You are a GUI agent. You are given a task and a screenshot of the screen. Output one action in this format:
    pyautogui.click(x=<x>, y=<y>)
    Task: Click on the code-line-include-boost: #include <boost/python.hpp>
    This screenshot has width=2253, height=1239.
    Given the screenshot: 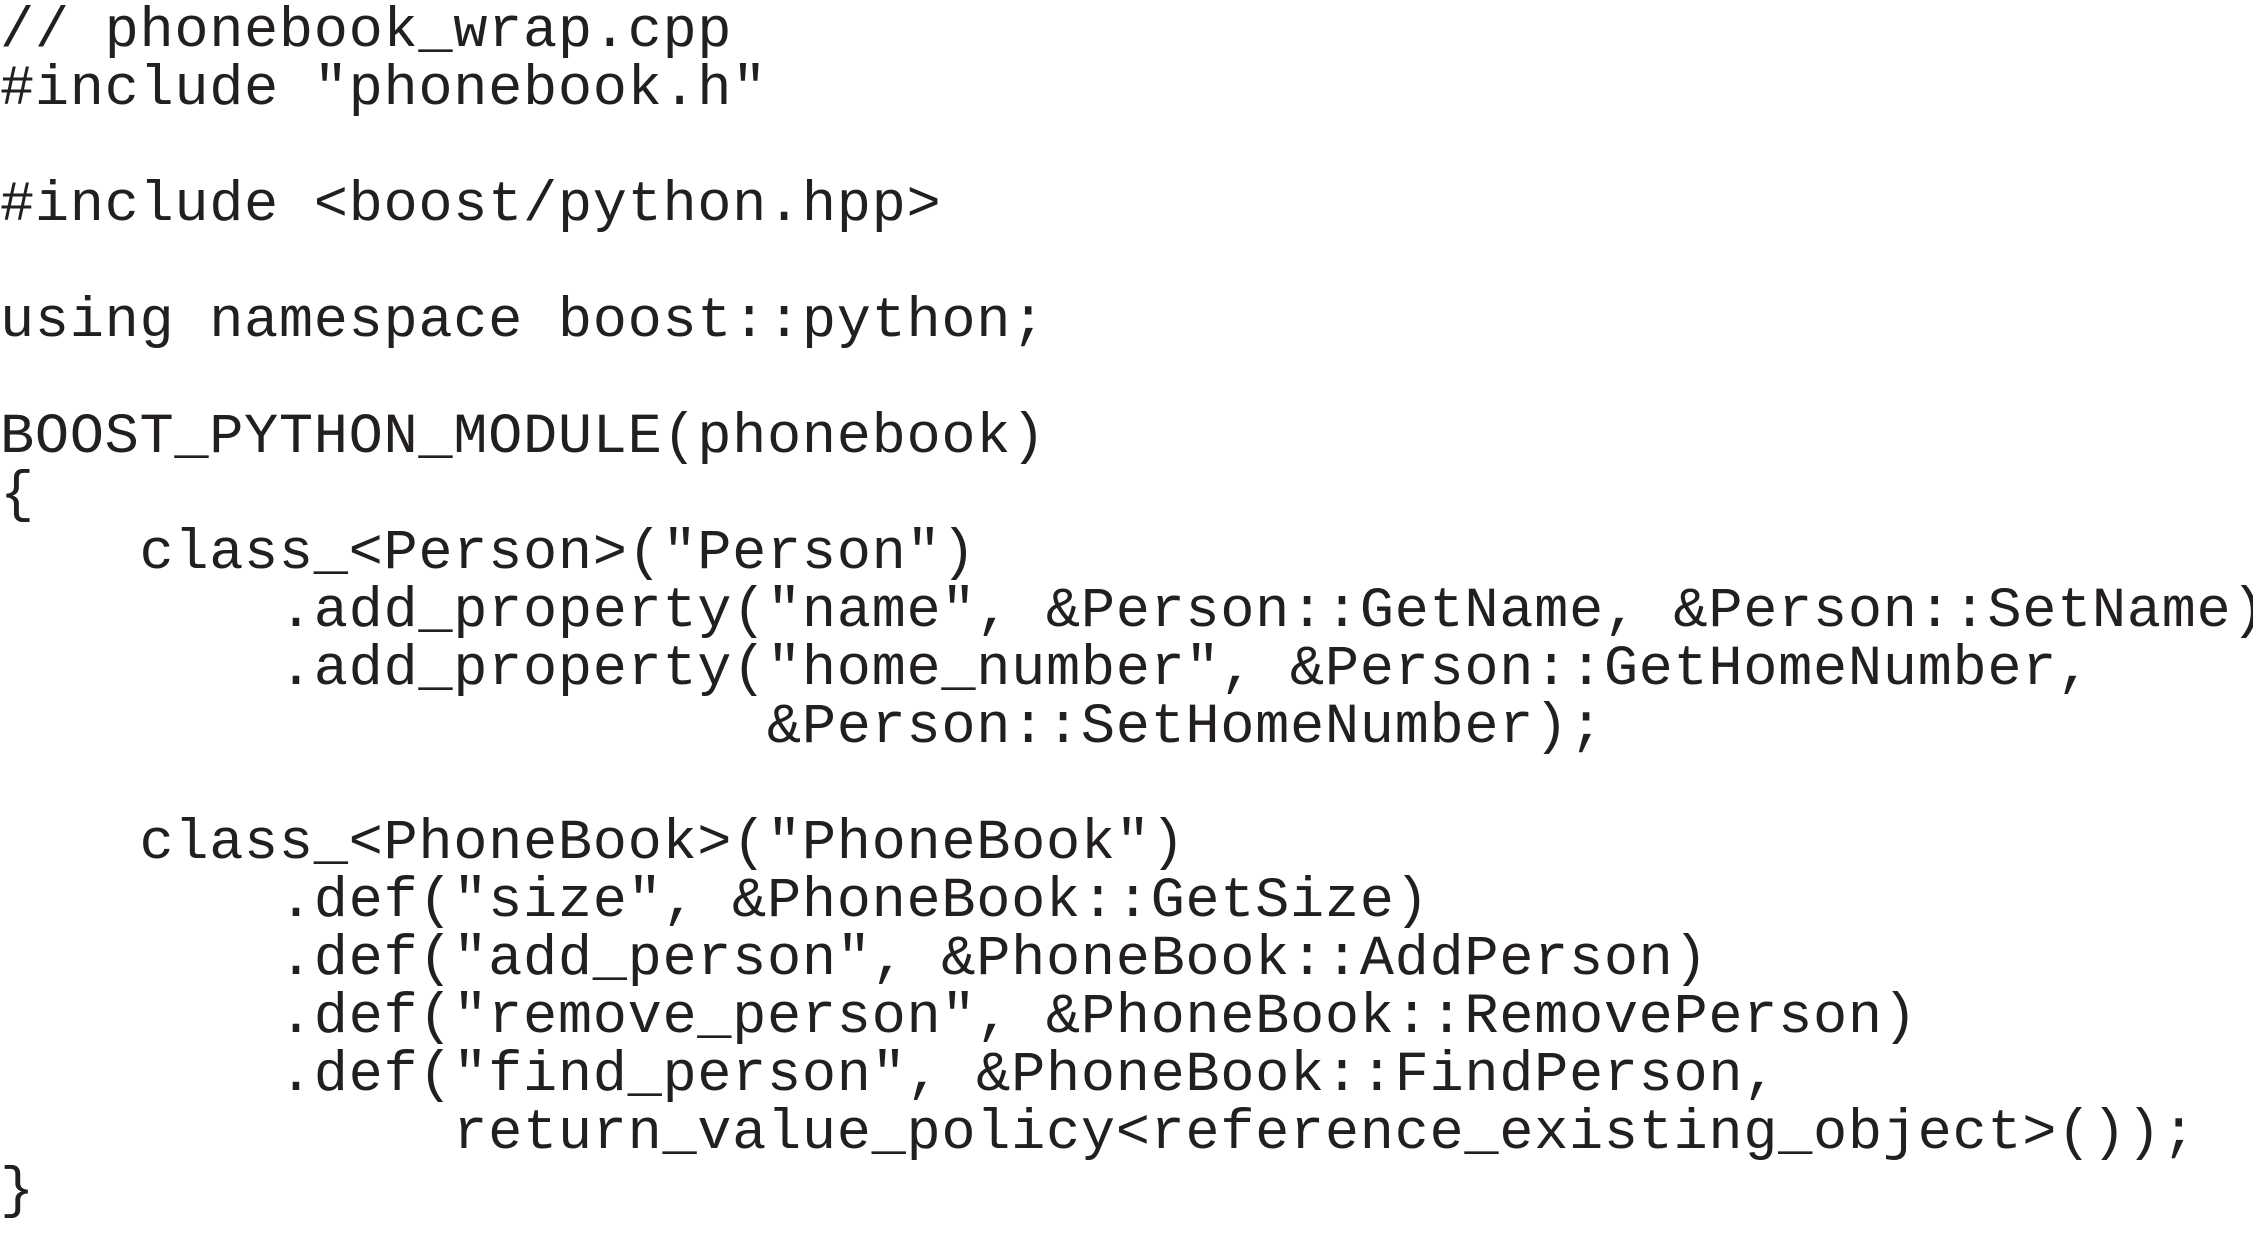 What is the action you would take?
    pyautogui.click(x=471, y=206)
    